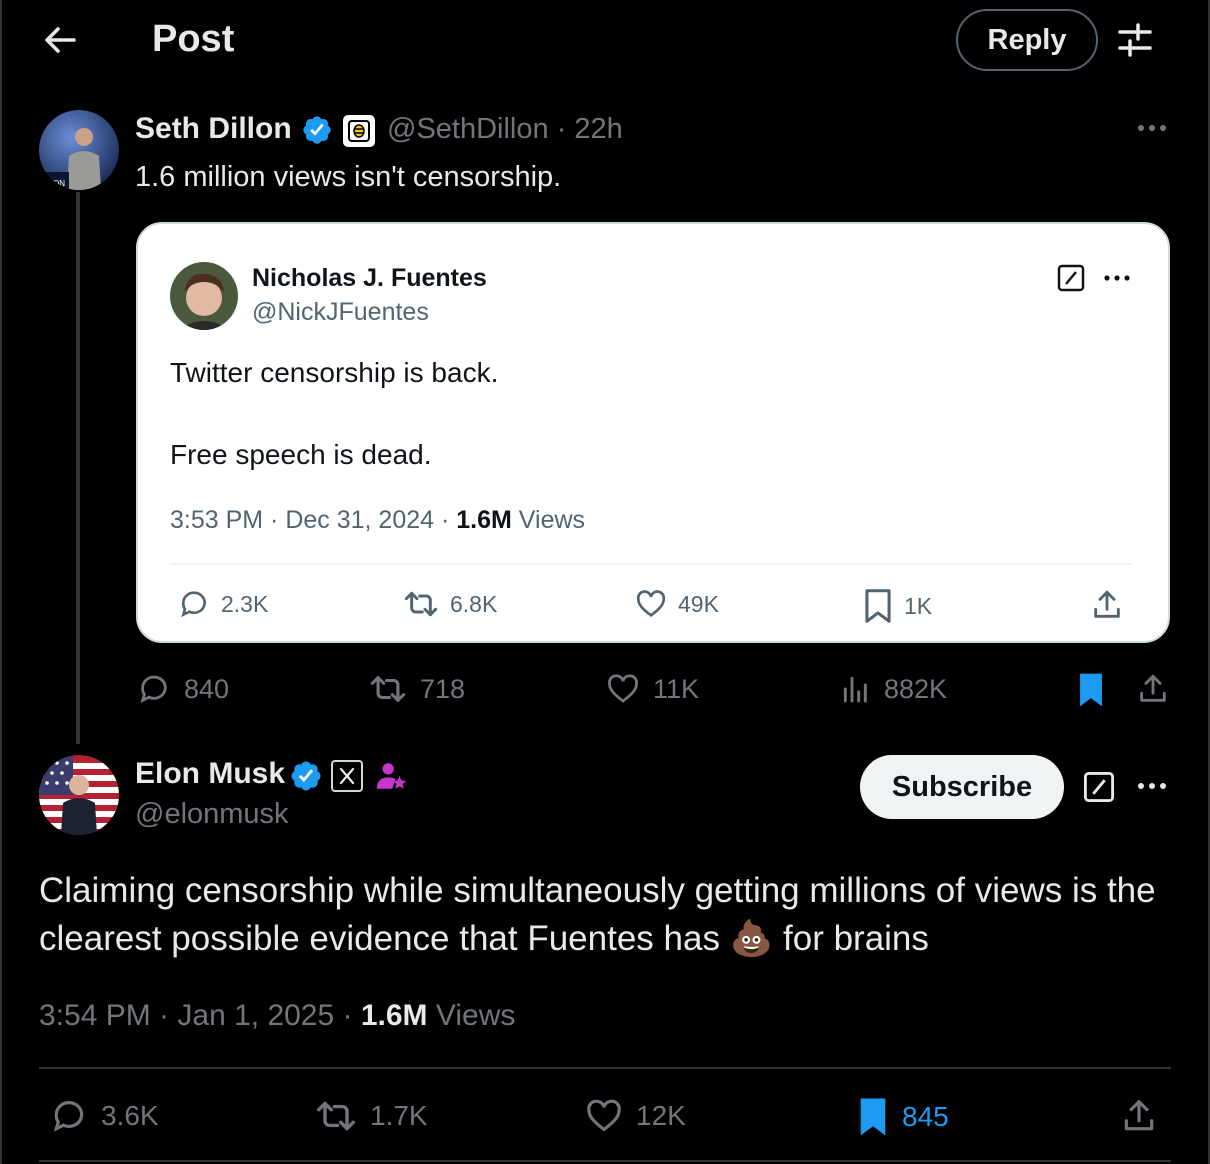 The height and width of the screenshot is (1164, 1210). I want to click on main-bookmark-action: 845, so click(902, 1117).